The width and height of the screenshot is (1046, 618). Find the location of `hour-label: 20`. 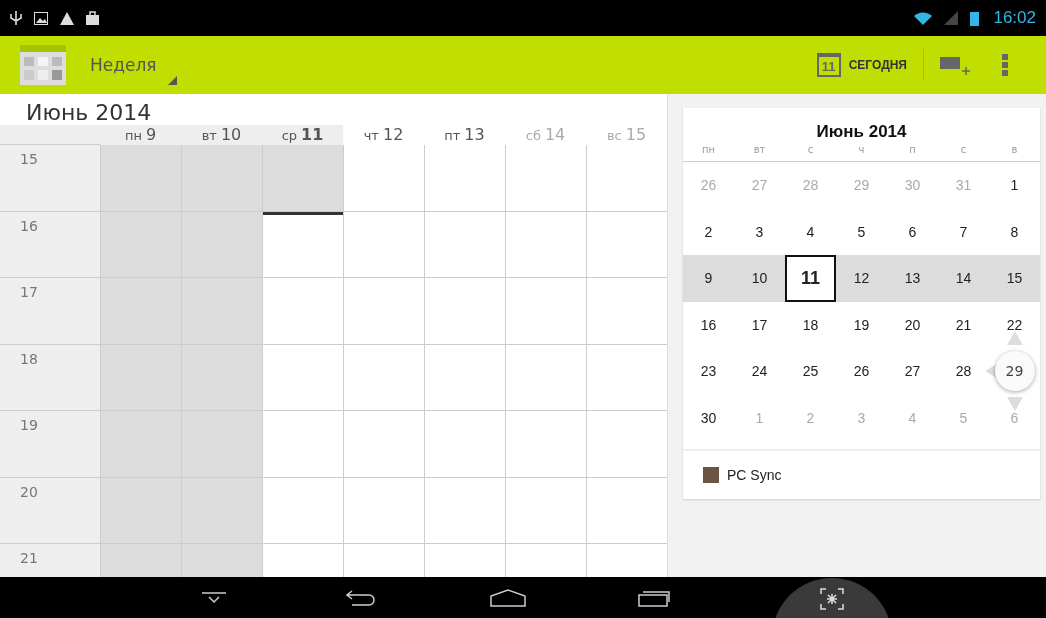

hour-label: 20 is located at coordinates (50, 510).